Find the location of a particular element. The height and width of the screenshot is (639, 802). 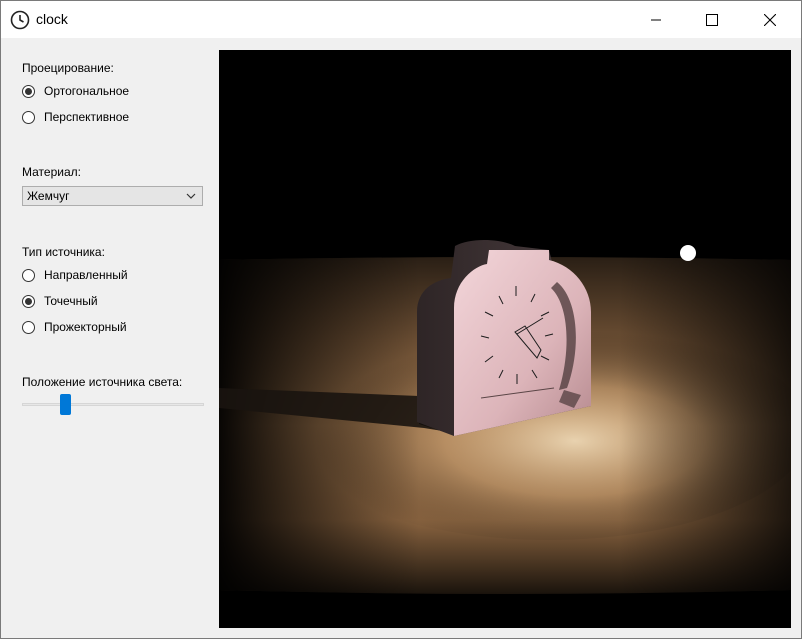

clock-icon is located at coordinates (20, 20).